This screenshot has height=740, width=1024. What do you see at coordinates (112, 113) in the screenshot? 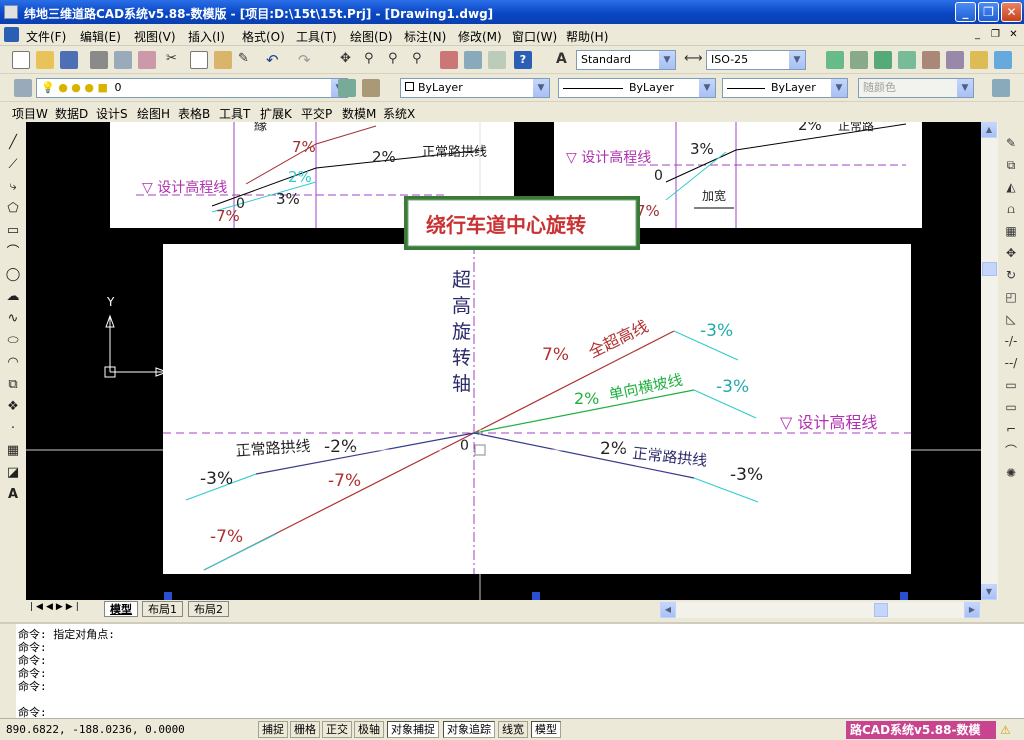
I see `wd-menu-design: 设计S` at bounding box center [112, 113].